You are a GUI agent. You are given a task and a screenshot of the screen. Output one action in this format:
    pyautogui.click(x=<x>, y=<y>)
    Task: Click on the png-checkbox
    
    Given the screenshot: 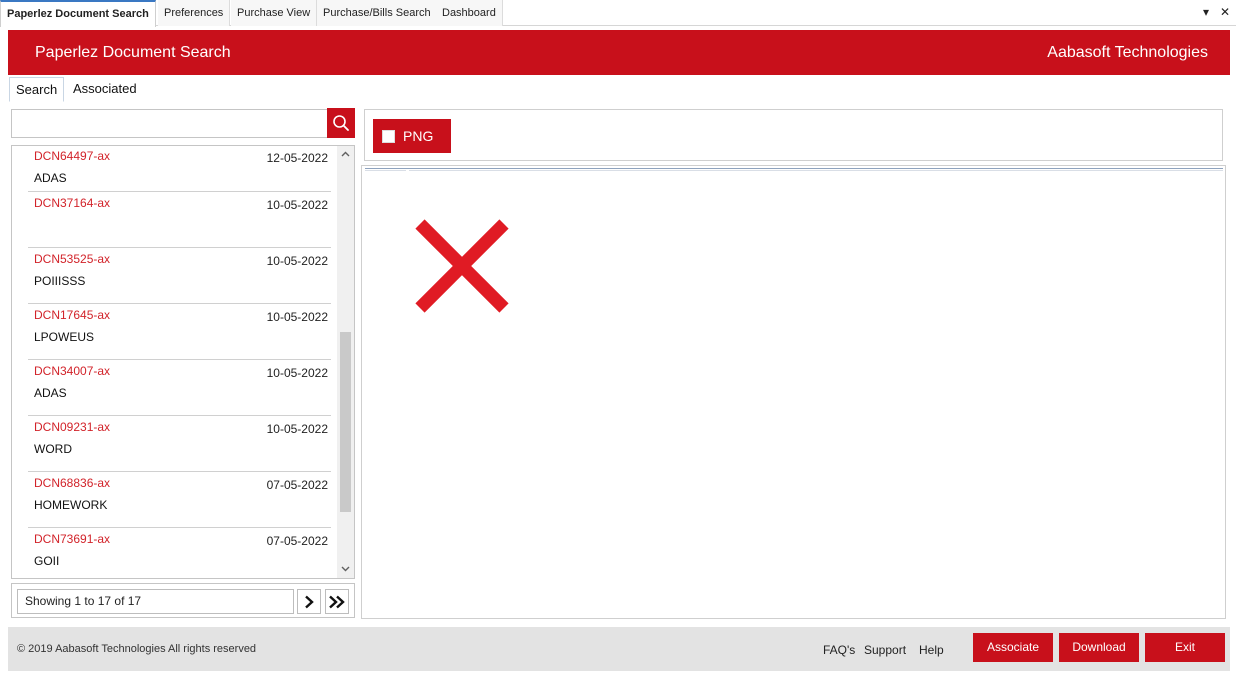 What is the action you would take?
    pyautogui.click(x=388, y=136)
    